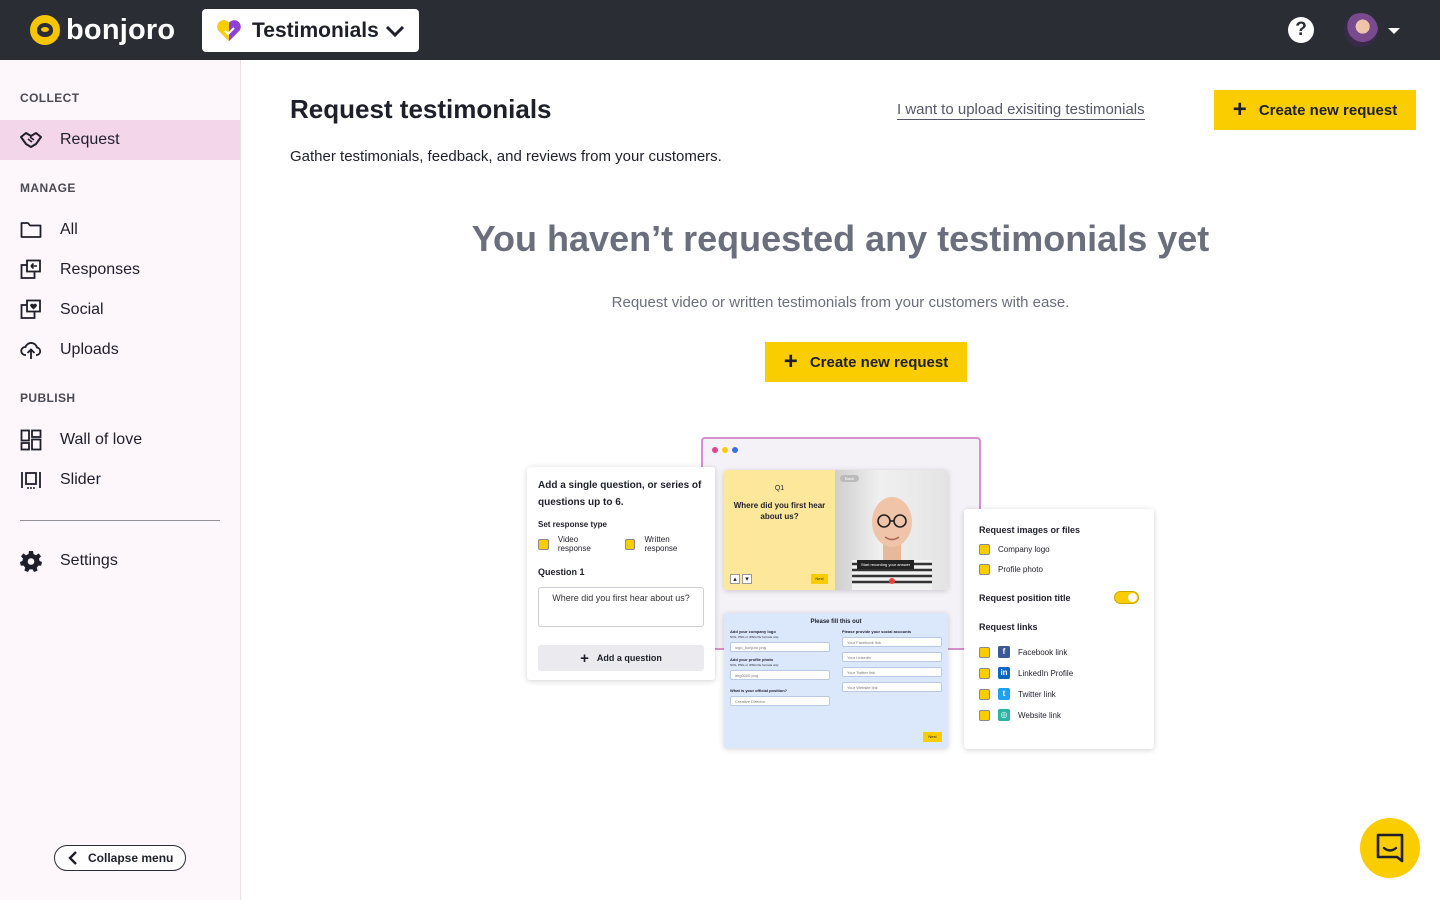 This screenshot has width=1440, height=900. What do you see at coordinates (720, 30) in the screenshot?
I see `top-bar: bonjoro Testimonials ?` at bounding box center [720, 30].